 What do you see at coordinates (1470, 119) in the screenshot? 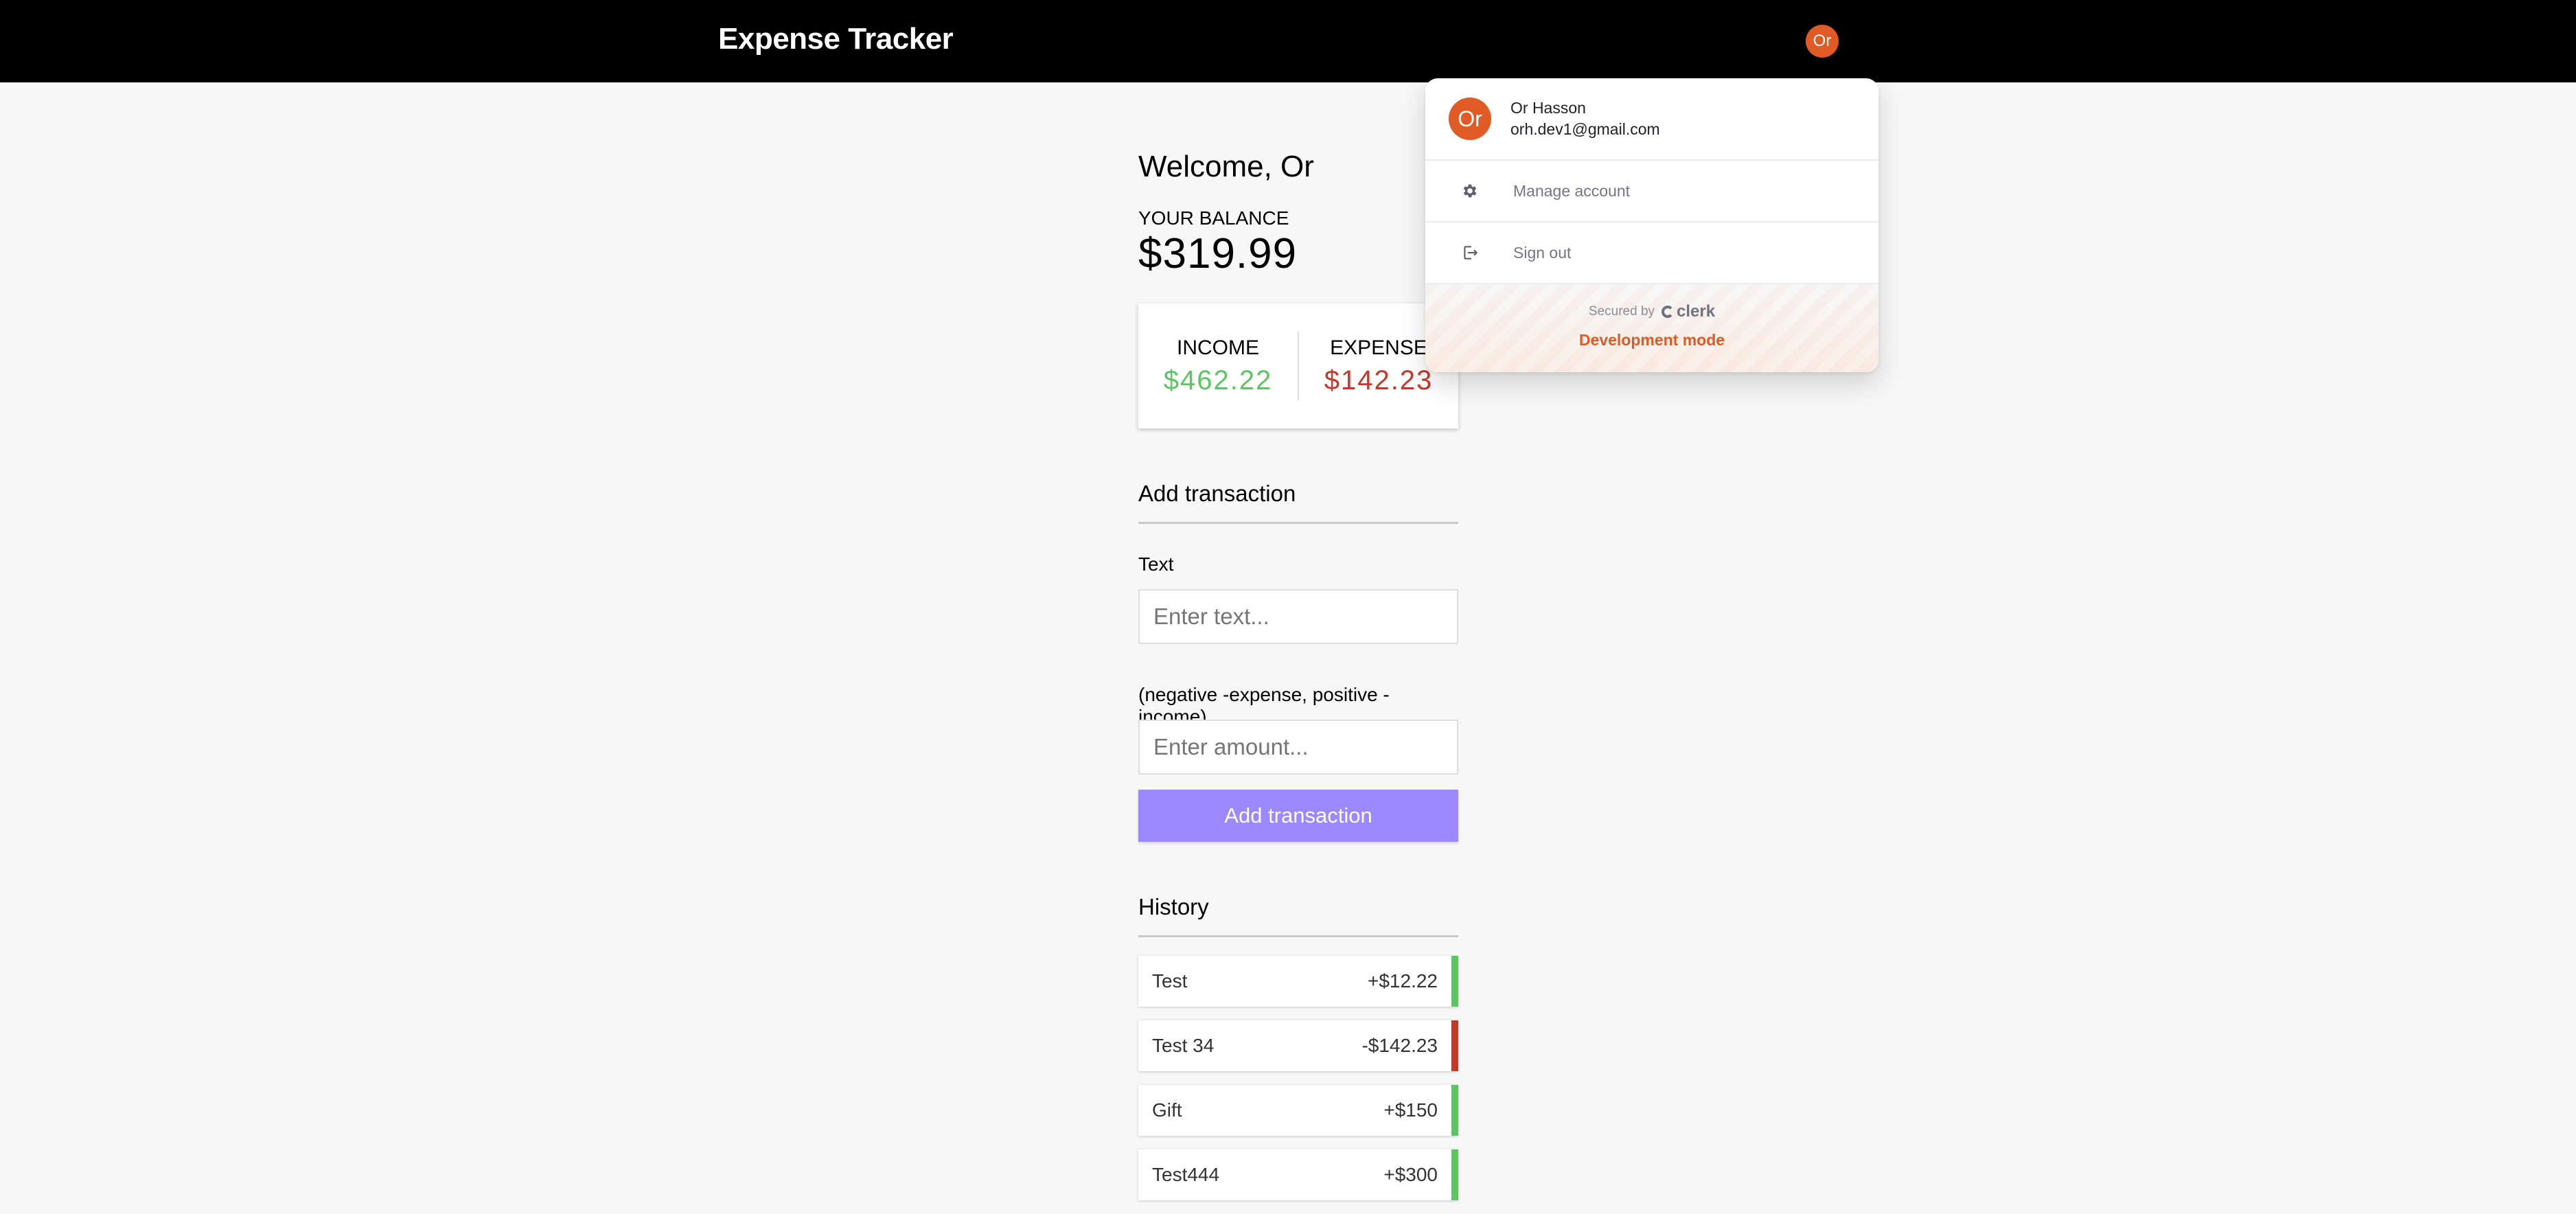
I see `popover-avatar: Or` at bounding box center [1470, 119].